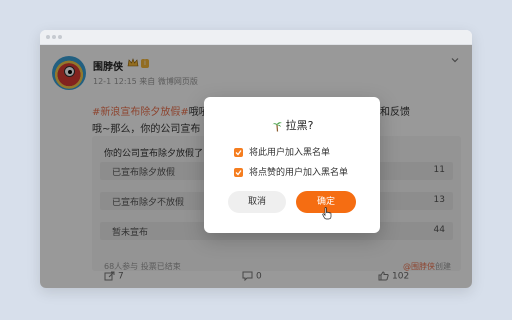  Describe the element at coordinates (299, 173) in the screenshot. I see `option-label: 将点赞的用户加入黑名单` at that location.